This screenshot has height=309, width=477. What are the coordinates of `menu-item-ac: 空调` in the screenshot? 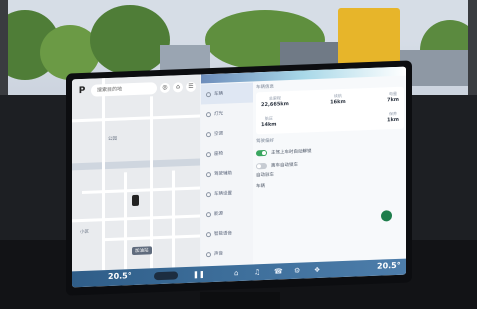 It's located at (227, 133).